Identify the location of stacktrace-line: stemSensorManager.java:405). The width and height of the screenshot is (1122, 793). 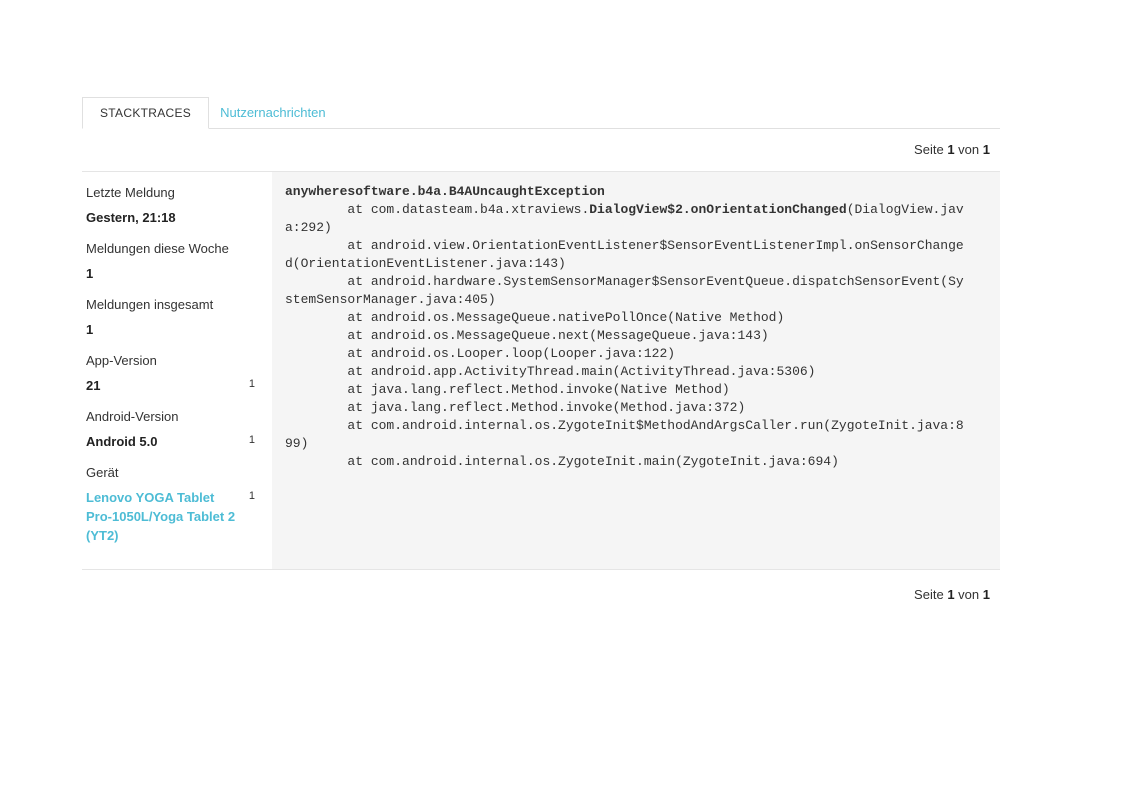
(636, 300).